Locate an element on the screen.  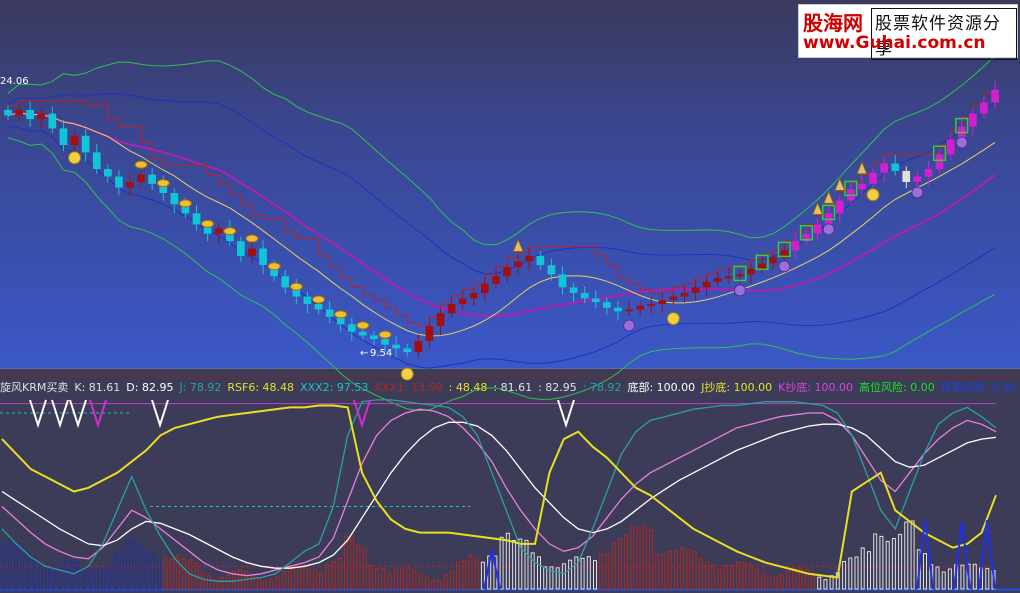
indicator-value-4: RSF6: 48.48 is located at coordinates (261, 387).